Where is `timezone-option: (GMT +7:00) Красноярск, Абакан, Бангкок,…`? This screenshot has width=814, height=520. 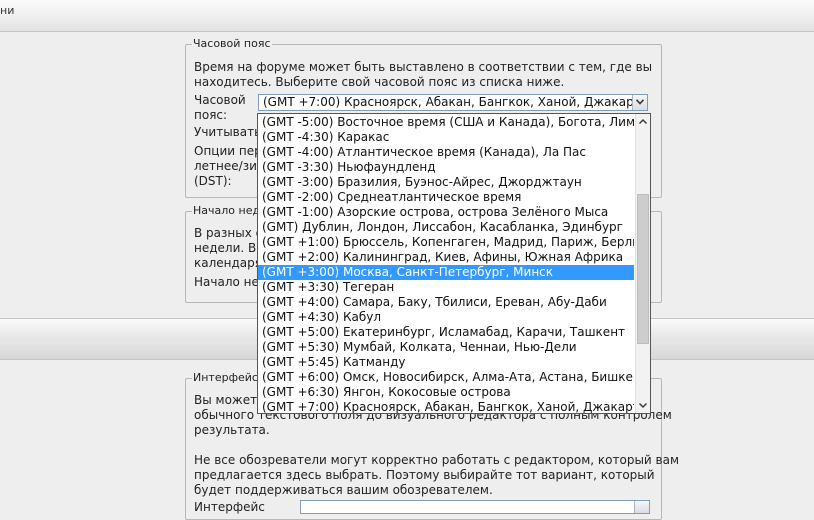
timezone-option: (GMT +7:00) Красноярск, Абакан, Бангкок,… is located at coordinates (446, 406).